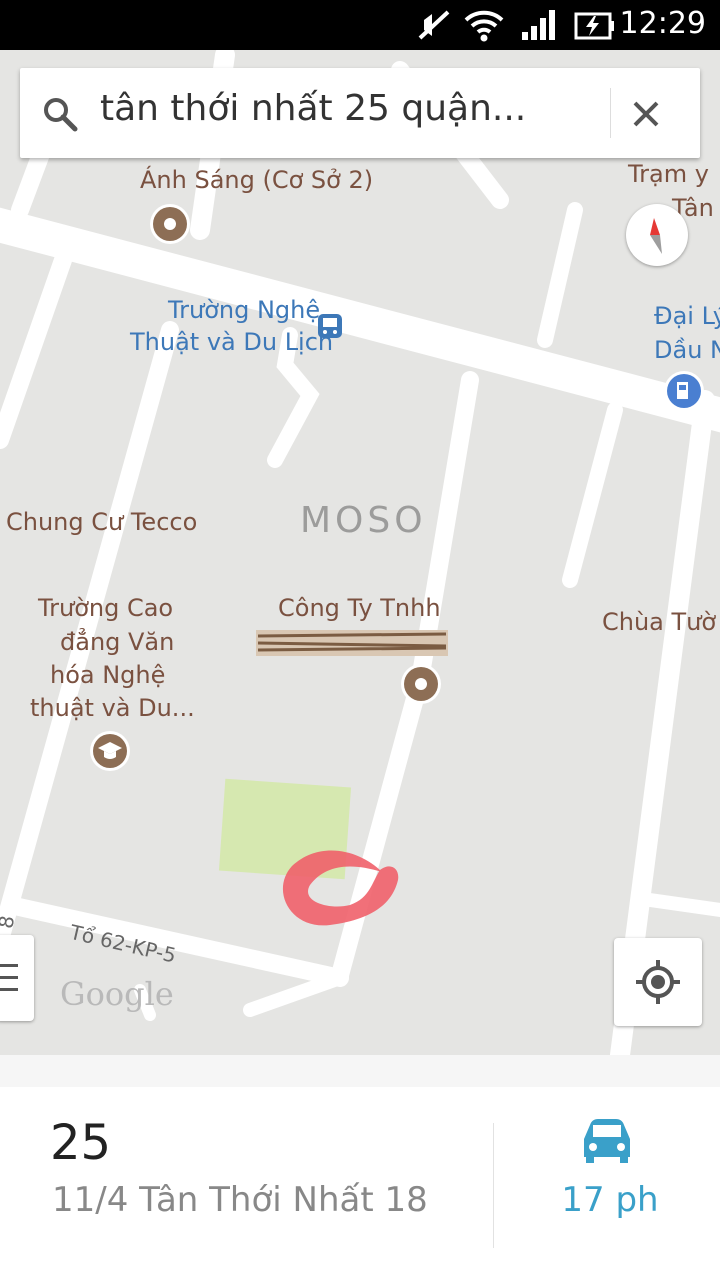 The image size is (720, 1280). I want to click on map-label: Trường Cao, so click(106, 608).